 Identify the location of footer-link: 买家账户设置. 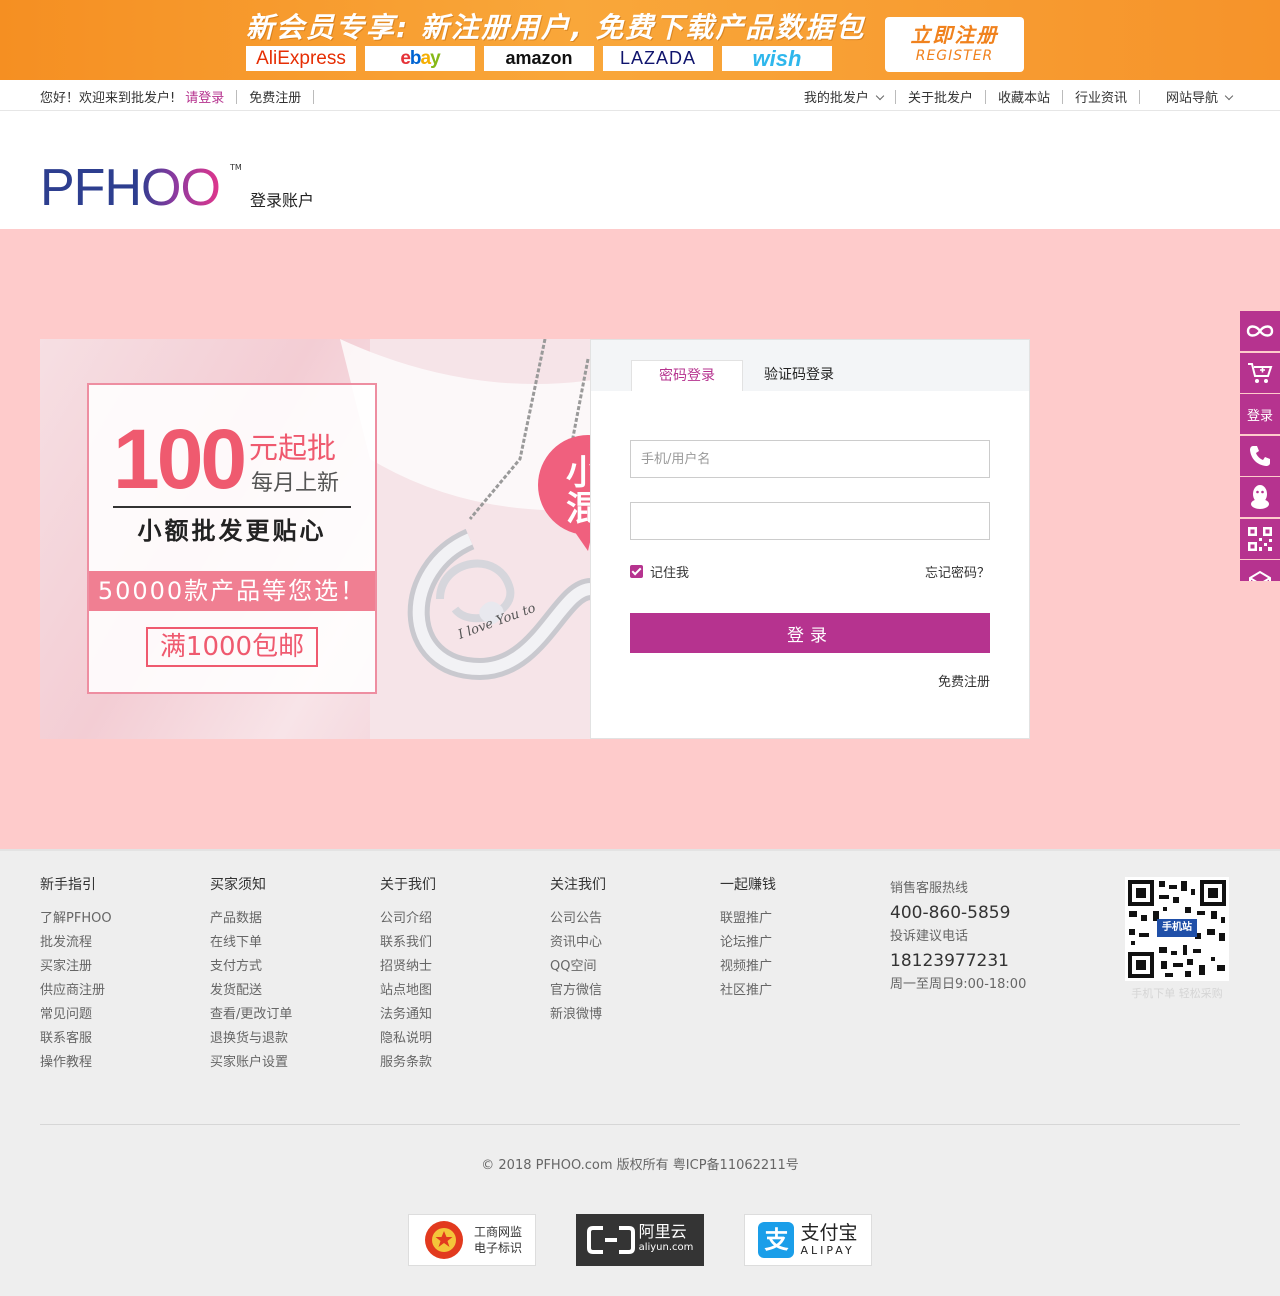
(290, 1063).